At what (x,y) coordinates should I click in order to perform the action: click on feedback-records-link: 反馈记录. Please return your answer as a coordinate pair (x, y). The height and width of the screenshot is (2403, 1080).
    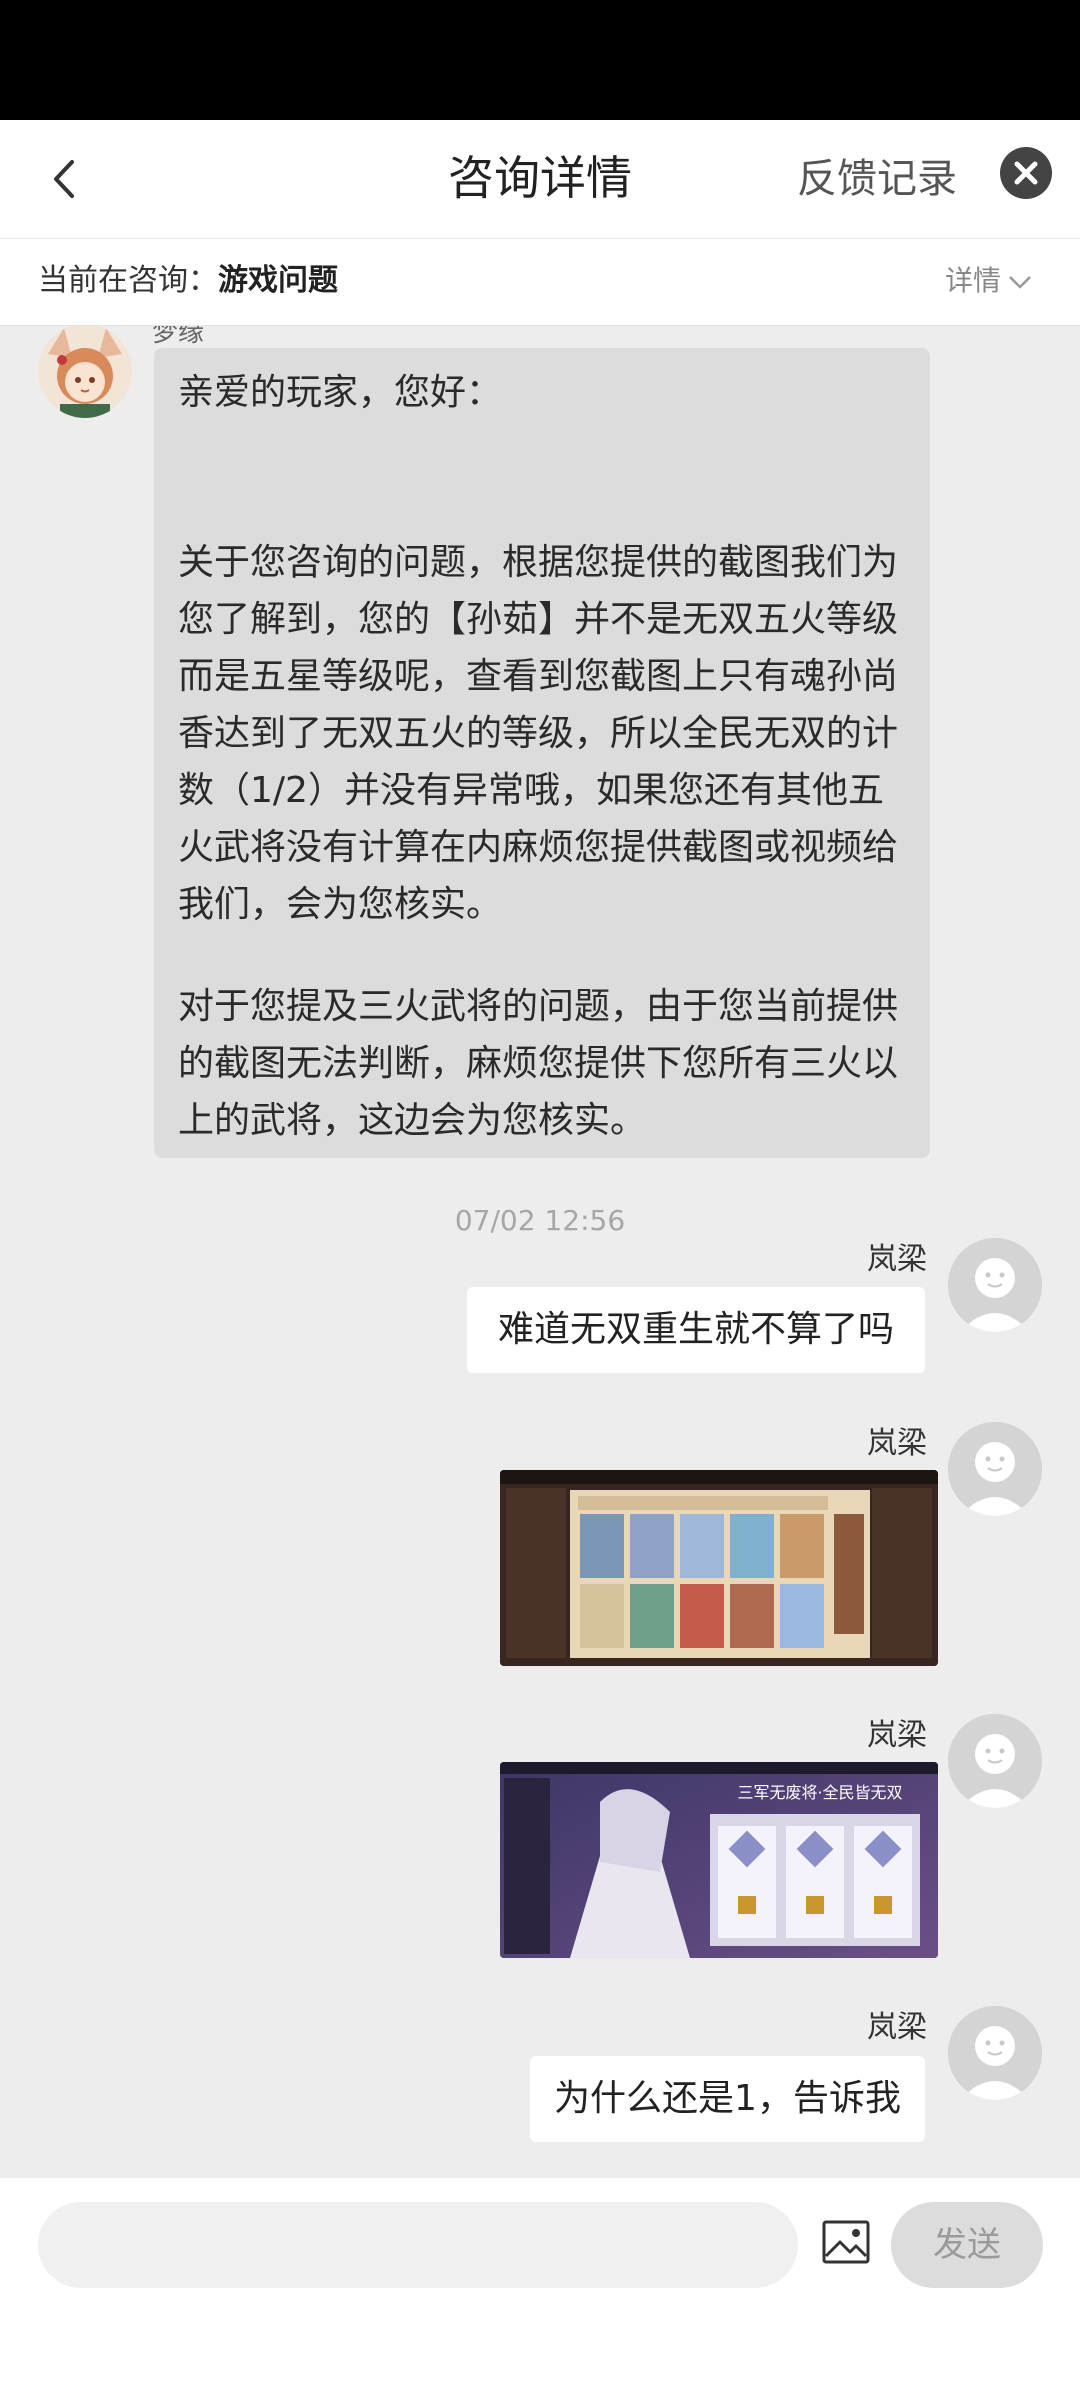
    Looking at the image, I should click on (877, 179).